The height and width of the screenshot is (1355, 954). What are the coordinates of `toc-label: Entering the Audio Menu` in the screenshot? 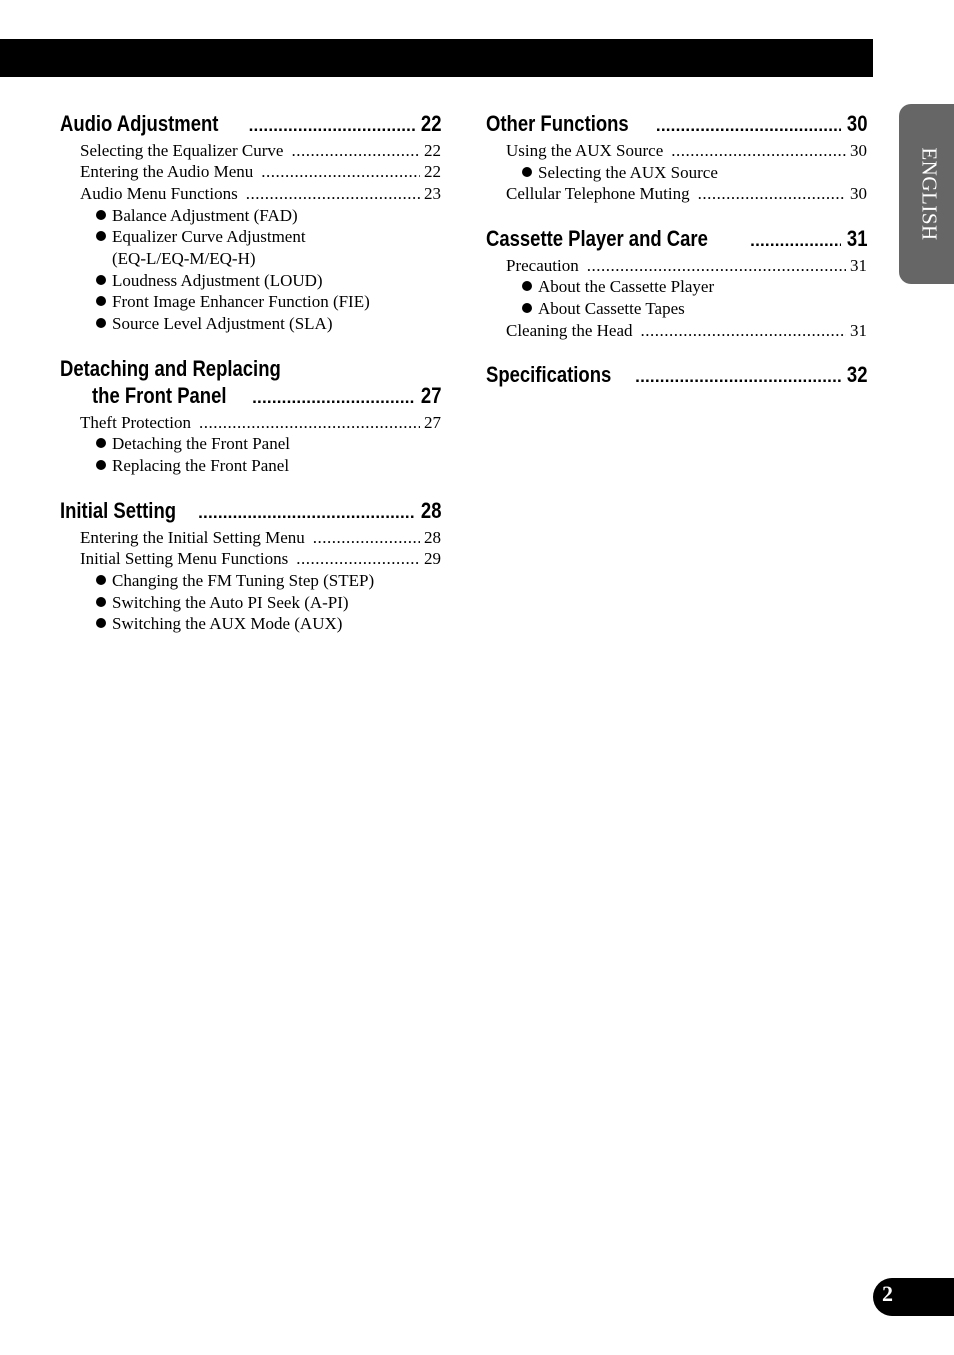 It's located at (167, 171).